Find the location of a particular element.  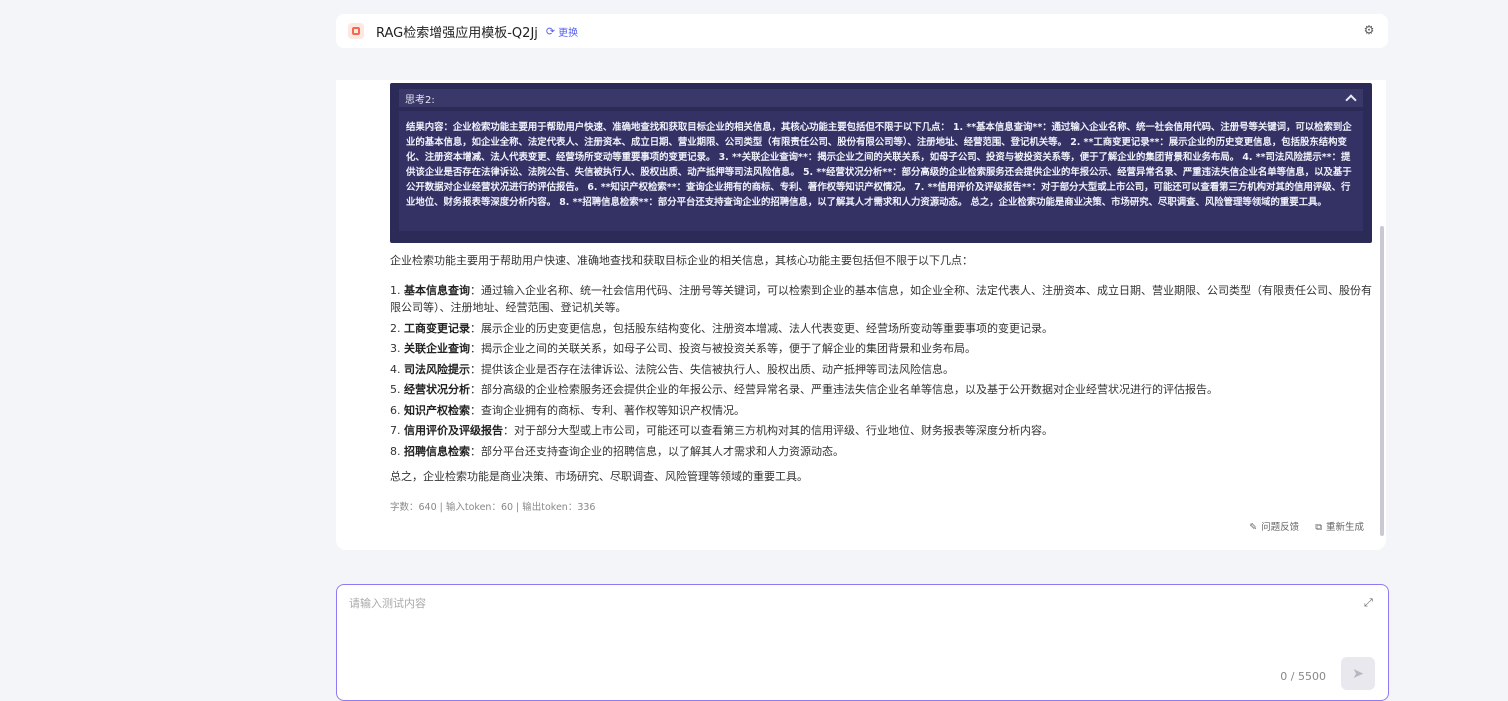

list-number: 5. is located at coordinates (395, 389).